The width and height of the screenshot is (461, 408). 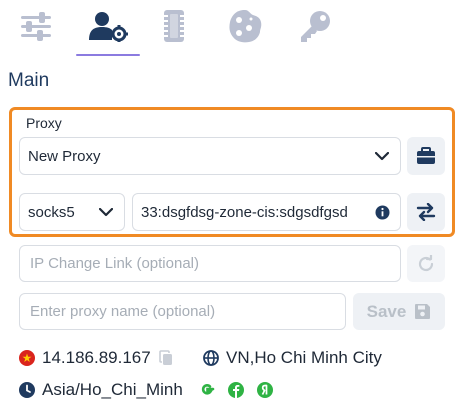 What do you see at coordinates (112, 389) in the screenshot?
I see `timezone-text: Asia/Ho_Chi_Minh` at bounding box center [112, 389].